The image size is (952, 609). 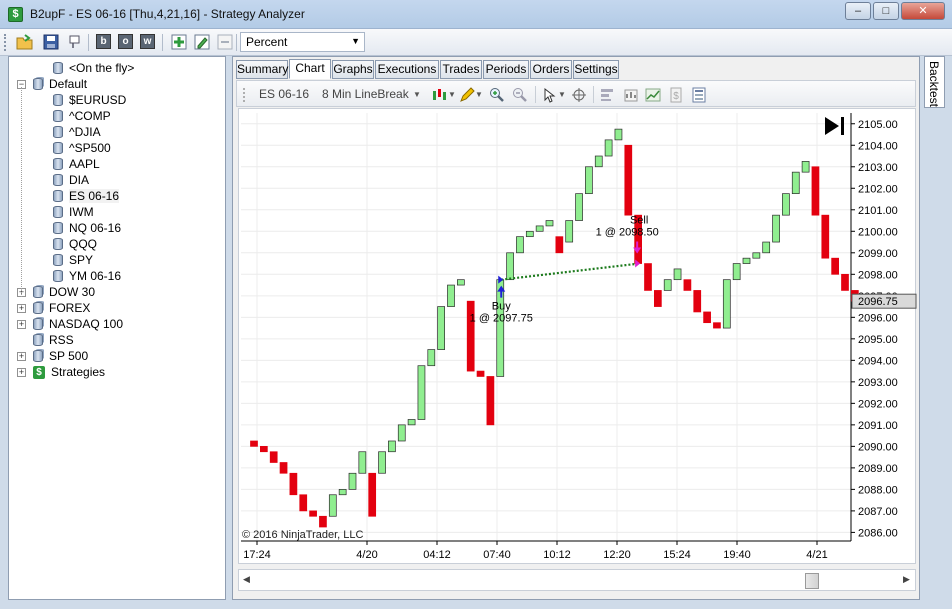 I want to click on x-tick-label: 07:40, so click(x=497, y=555).